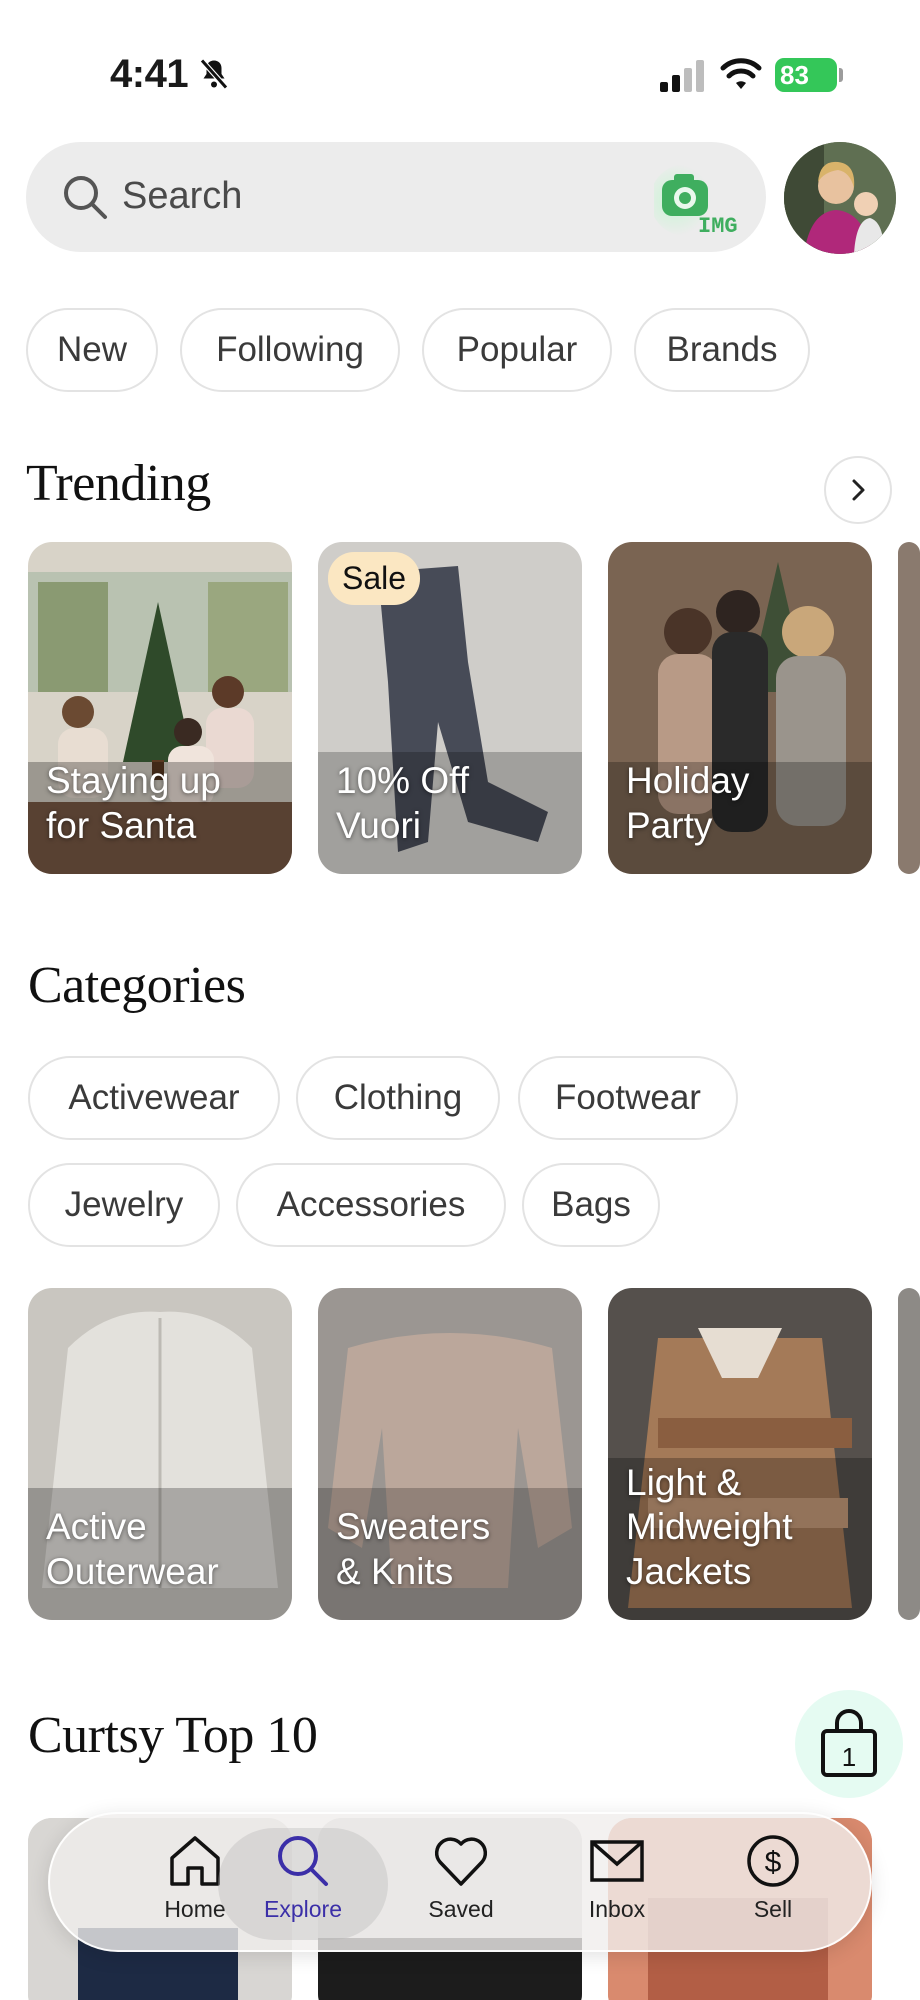 The image size is (920, 2000). I want to click on signal-icon, so click(682, 76).